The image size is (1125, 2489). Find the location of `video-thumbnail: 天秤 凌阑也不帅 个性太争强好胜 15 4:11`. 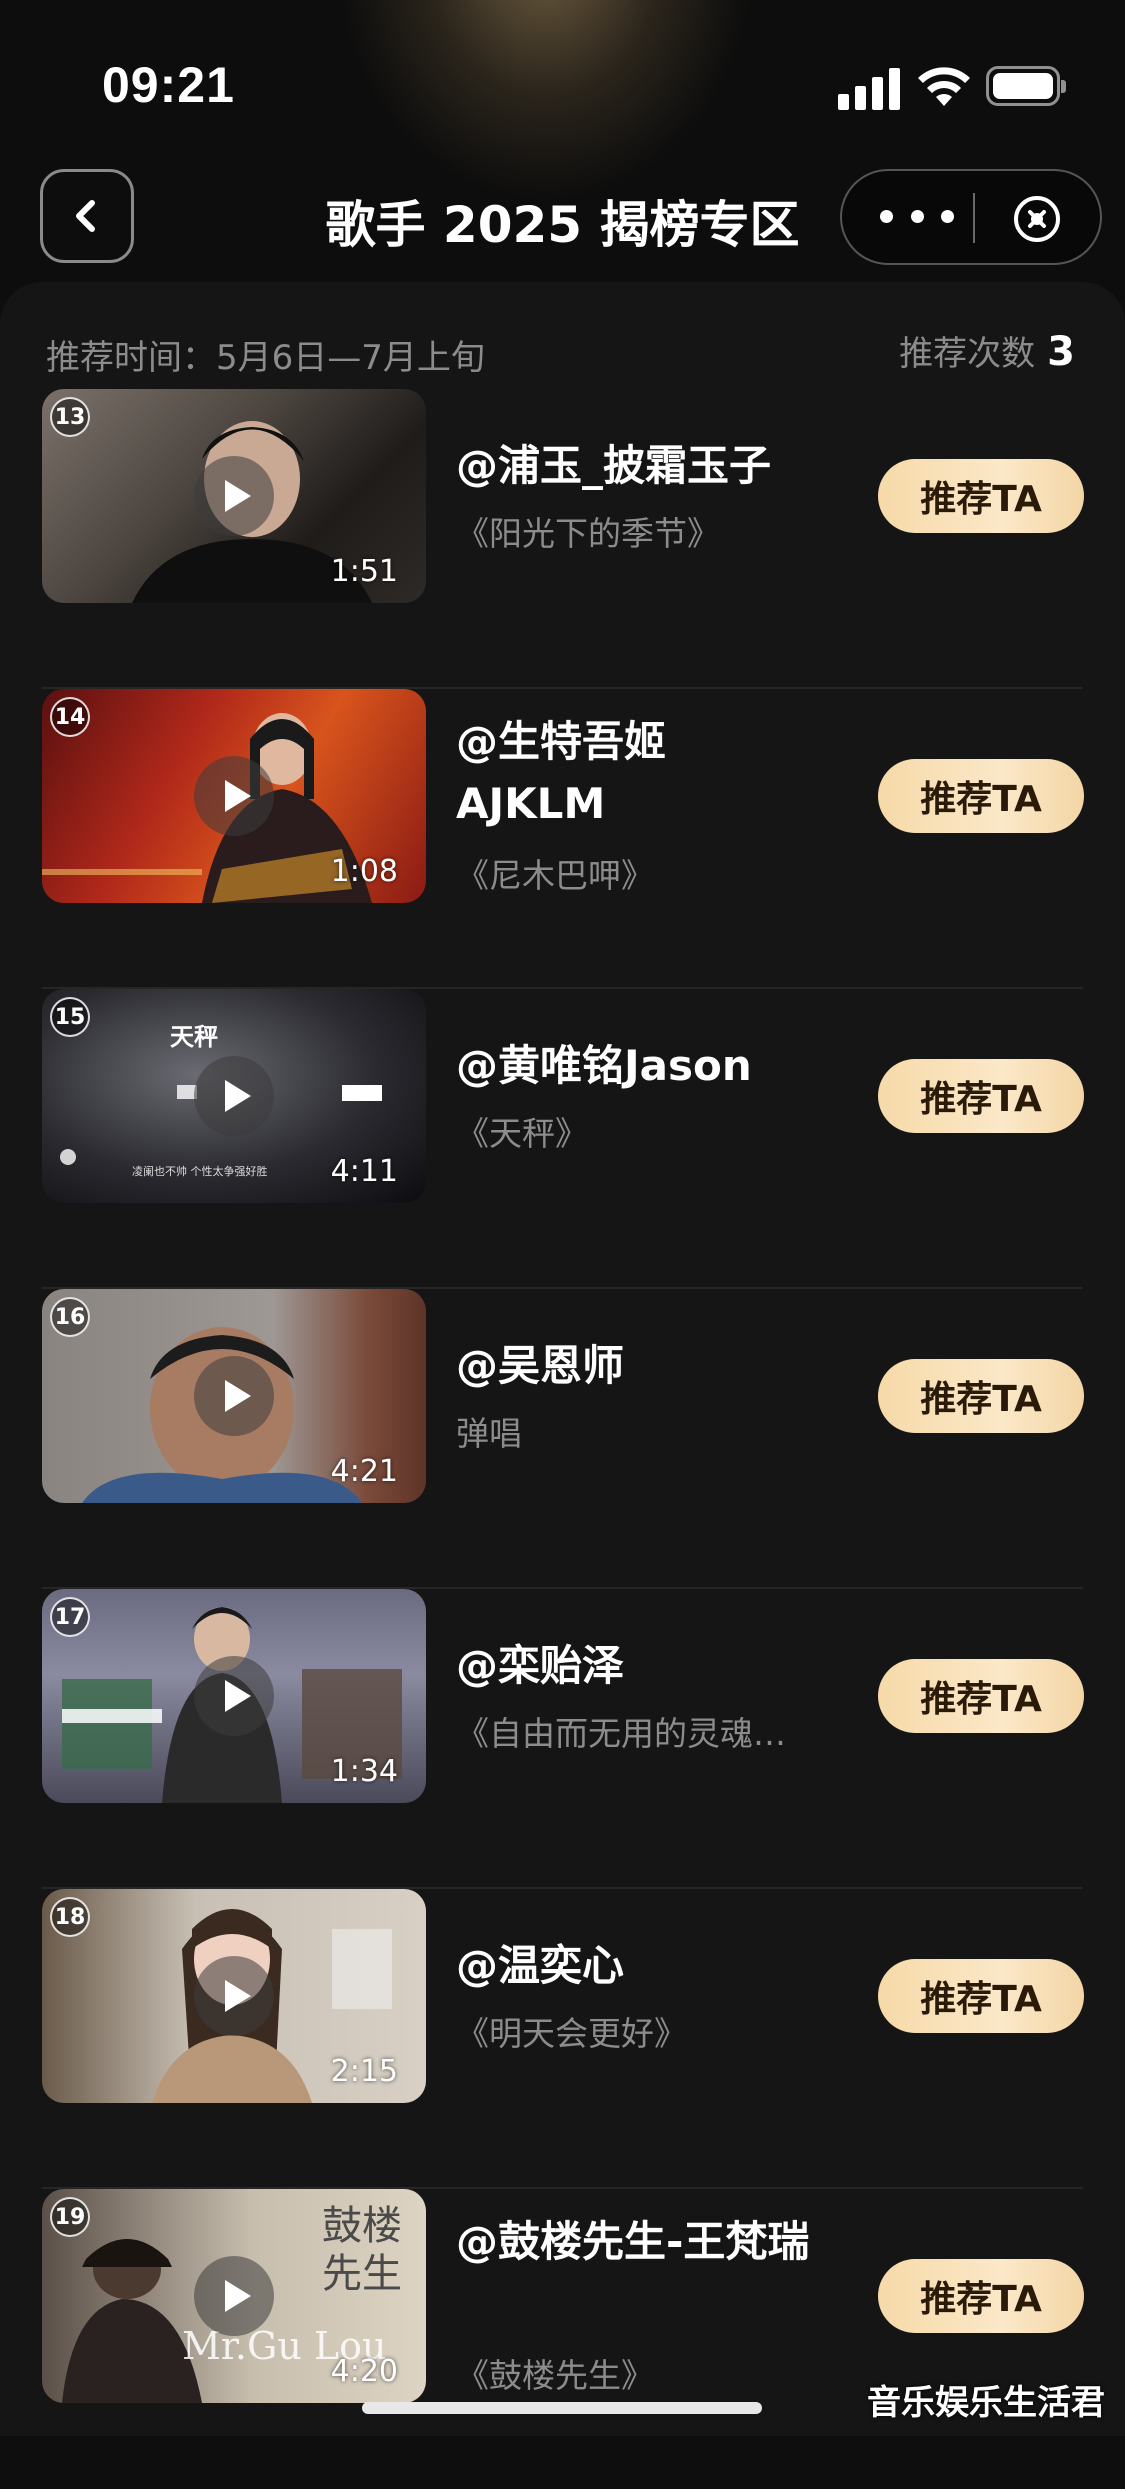

video-thumbnail: 天秤 凌阑也不帅 个性太争强好胜 15 4:11 is located at coordinates (234, 1096).